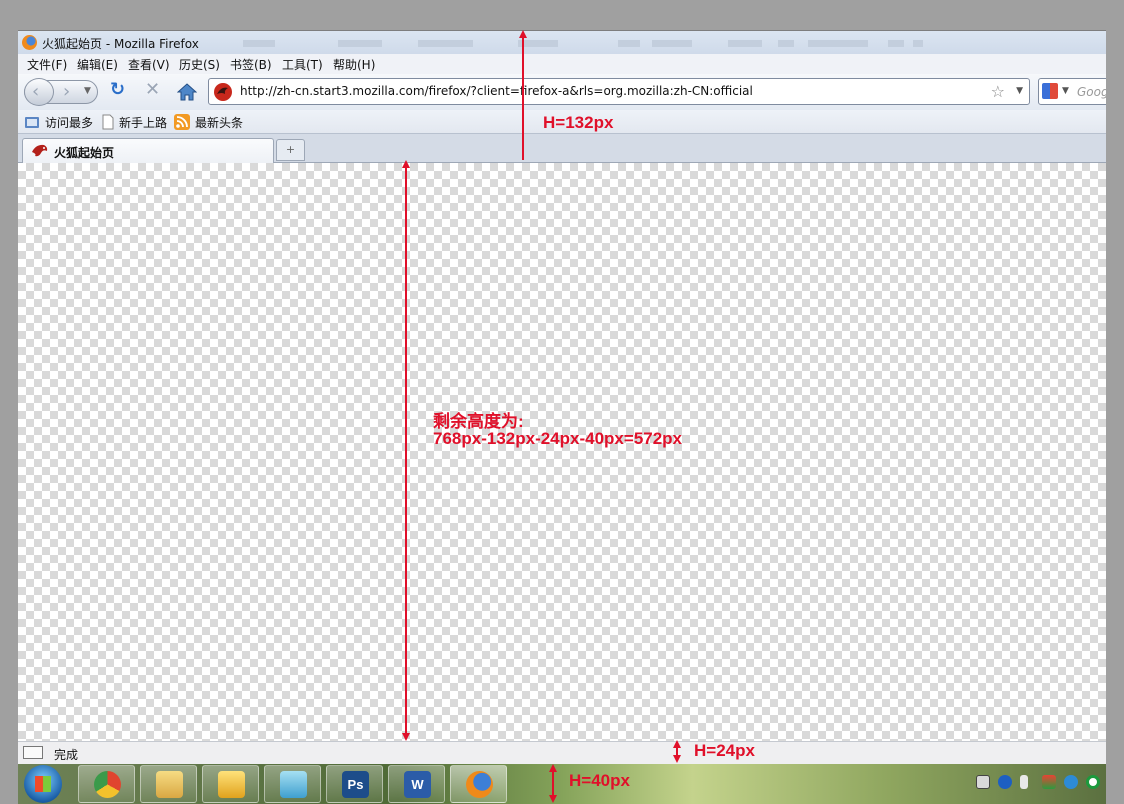 Image resolution: width=1124 pixels, height=804 pixels. I want to click on history-dropdown-icon: ▼, so click(87, 91).